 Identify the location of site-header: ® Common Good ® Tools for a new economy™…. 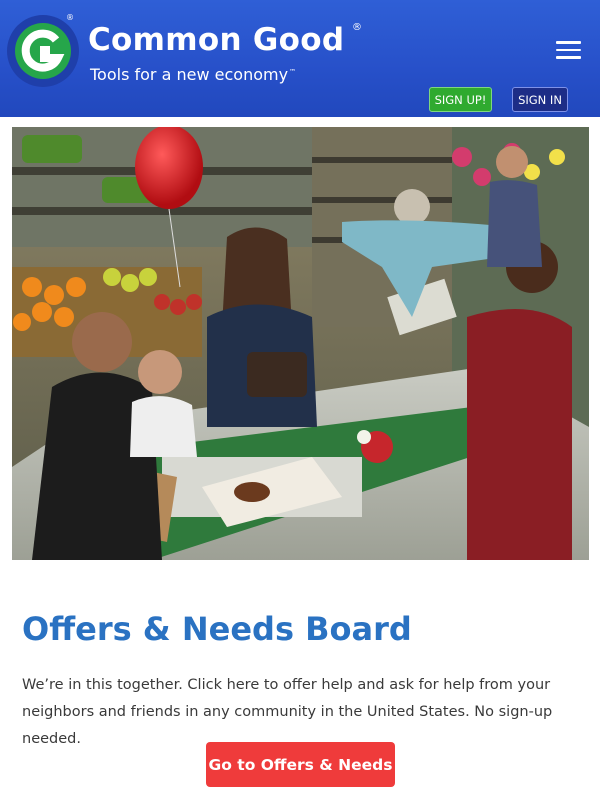
(300, 58).